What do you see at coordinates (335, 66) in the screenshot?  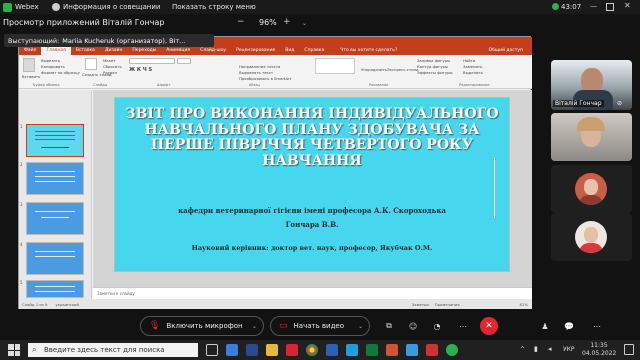 I see `shapes-gallery` at bounding box center [335, 66].